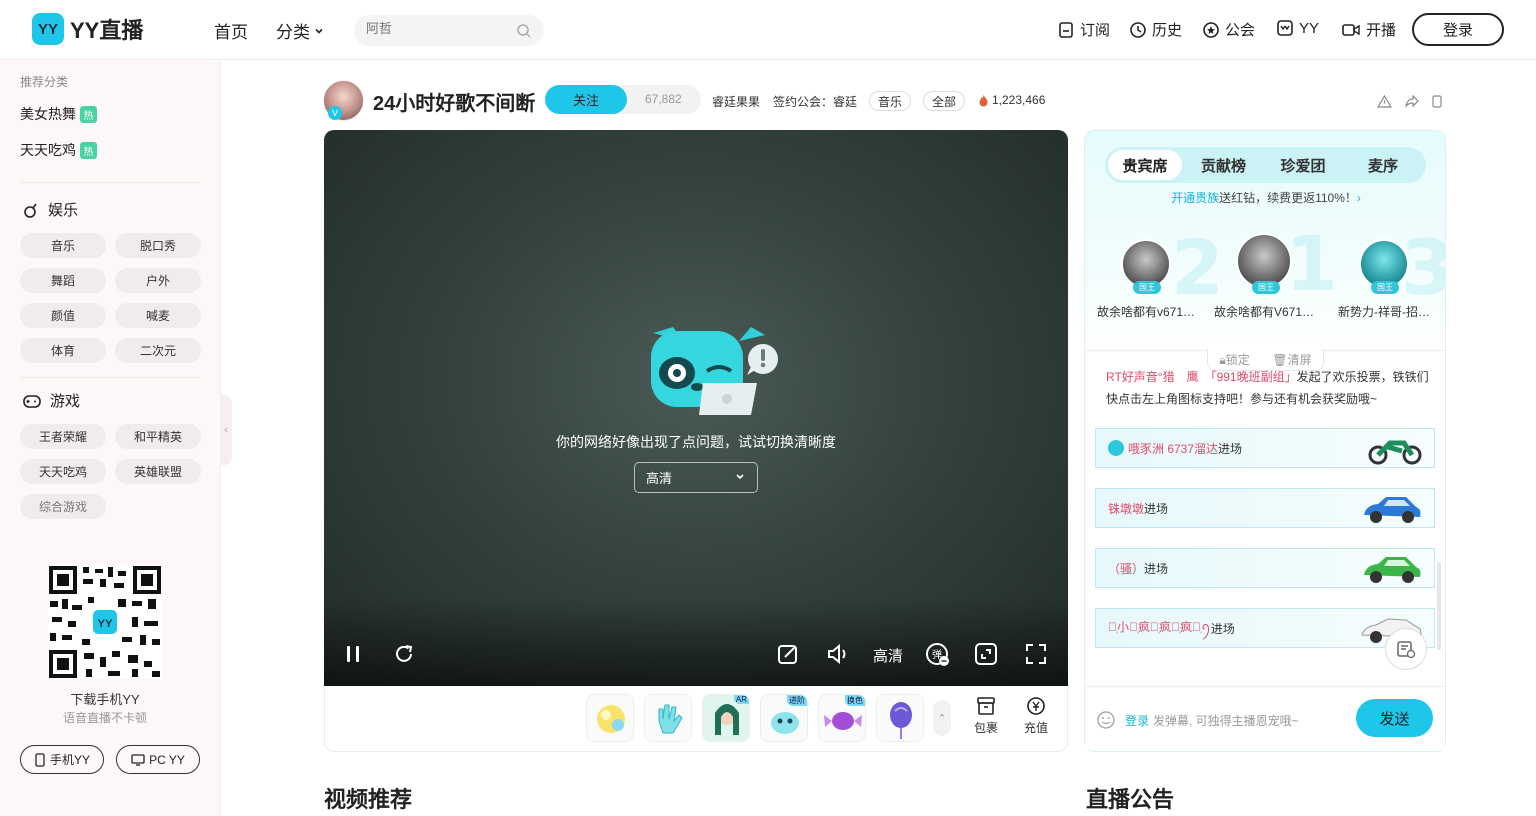 The height and width of the screenshot is (816, 1536). I want to click on edit-icon, so click(788, 654).